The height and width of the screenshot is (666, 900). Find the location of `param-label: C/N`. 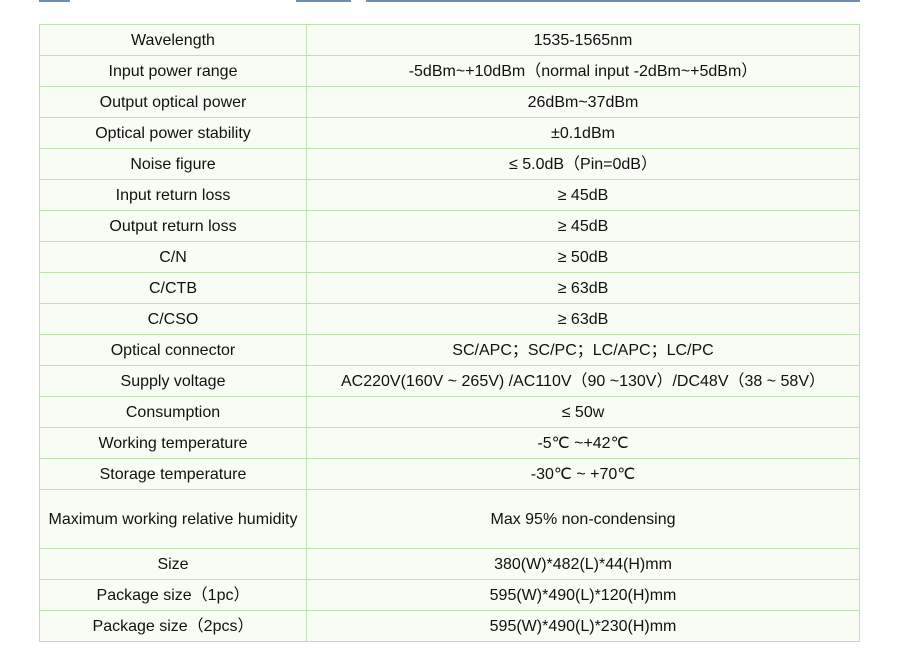

param-label: C/N is located at coordinates (173, 257).